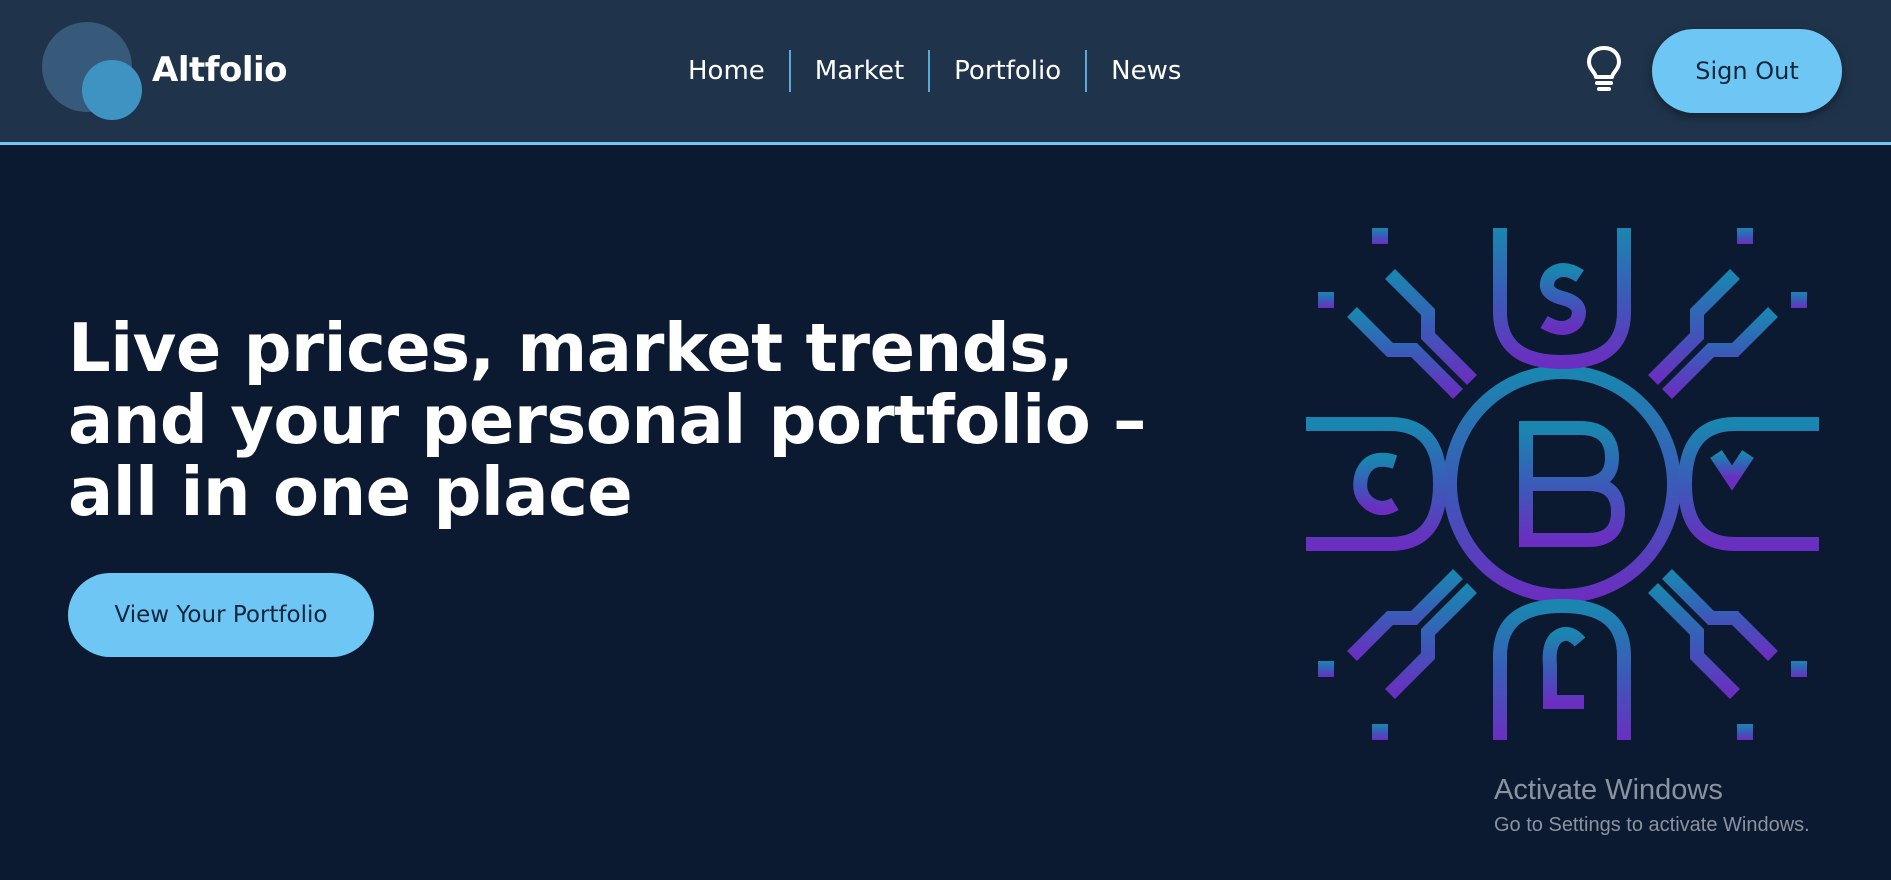 The image size is (1891, 880). What do you see at coordinates (1604, 69) in the screenshot?
I see `lightbulb-icon` at bounding box center [1604, 69].